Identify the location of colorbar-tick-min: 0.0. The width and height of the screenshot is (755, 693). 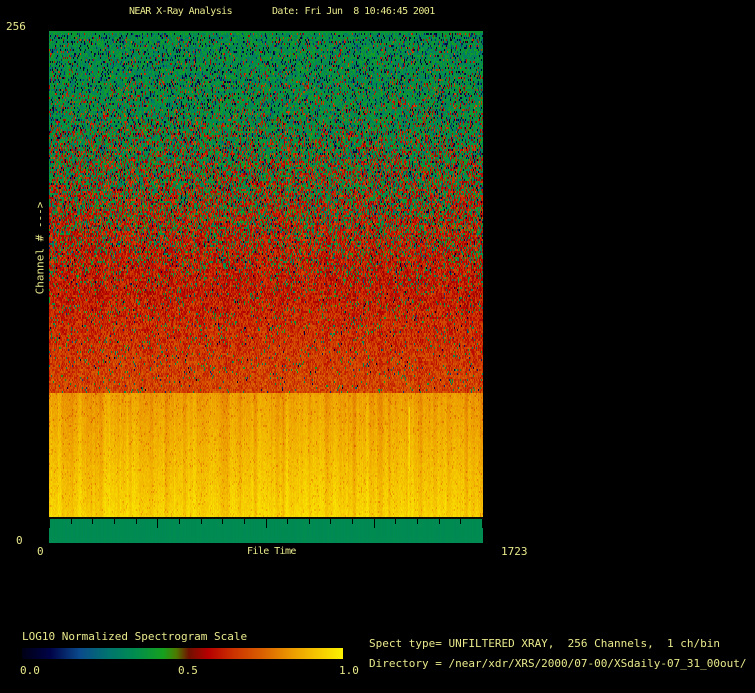
(30, 670).